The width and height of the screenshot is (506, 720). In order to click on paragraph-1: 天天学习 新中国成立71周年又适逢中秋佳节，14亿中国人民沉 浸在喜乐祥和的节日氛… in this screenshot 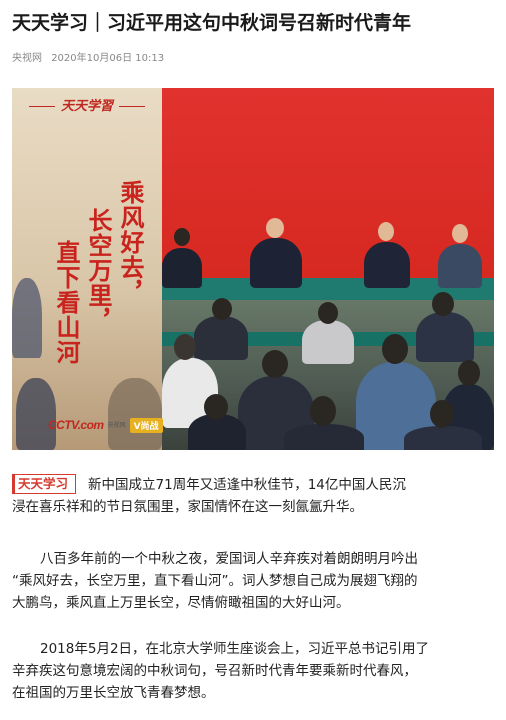, I will do `click(254, 496)`.